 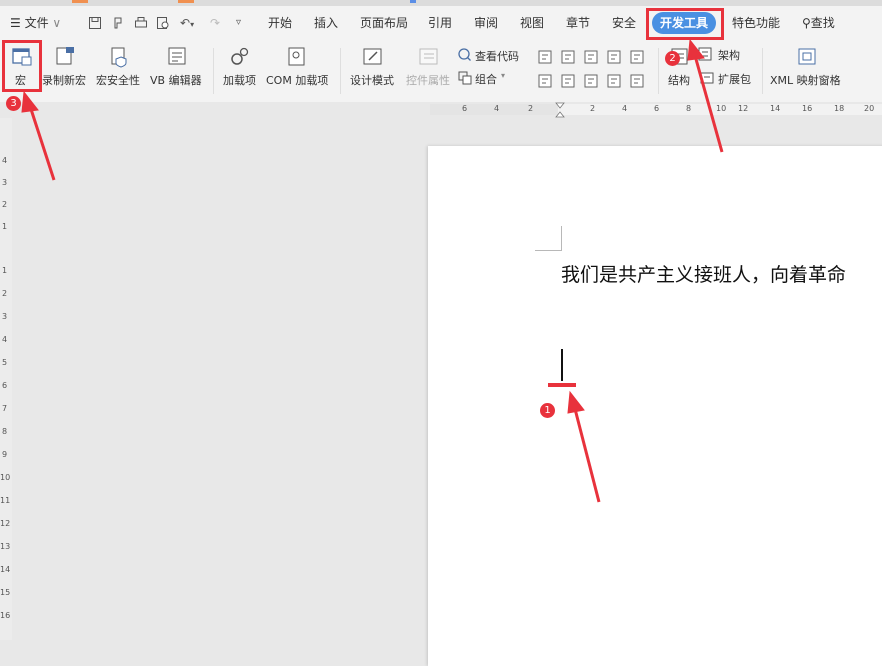 I want to click on callout-badge-1: 1, so click(x=547, y=410).